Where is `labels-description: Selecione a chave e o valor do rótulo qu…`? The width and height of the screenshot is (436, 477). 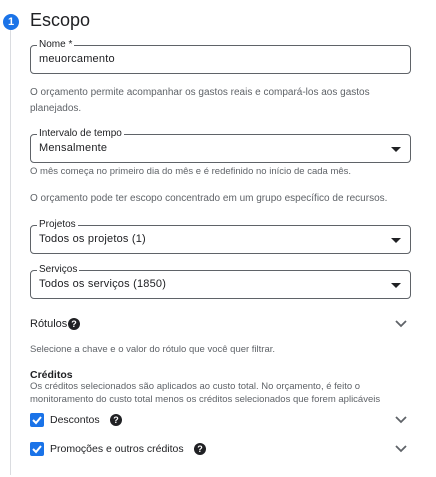
labels-description: Selecione a chave e o valor do rótulo qu… is located at coordinates (153, 349).